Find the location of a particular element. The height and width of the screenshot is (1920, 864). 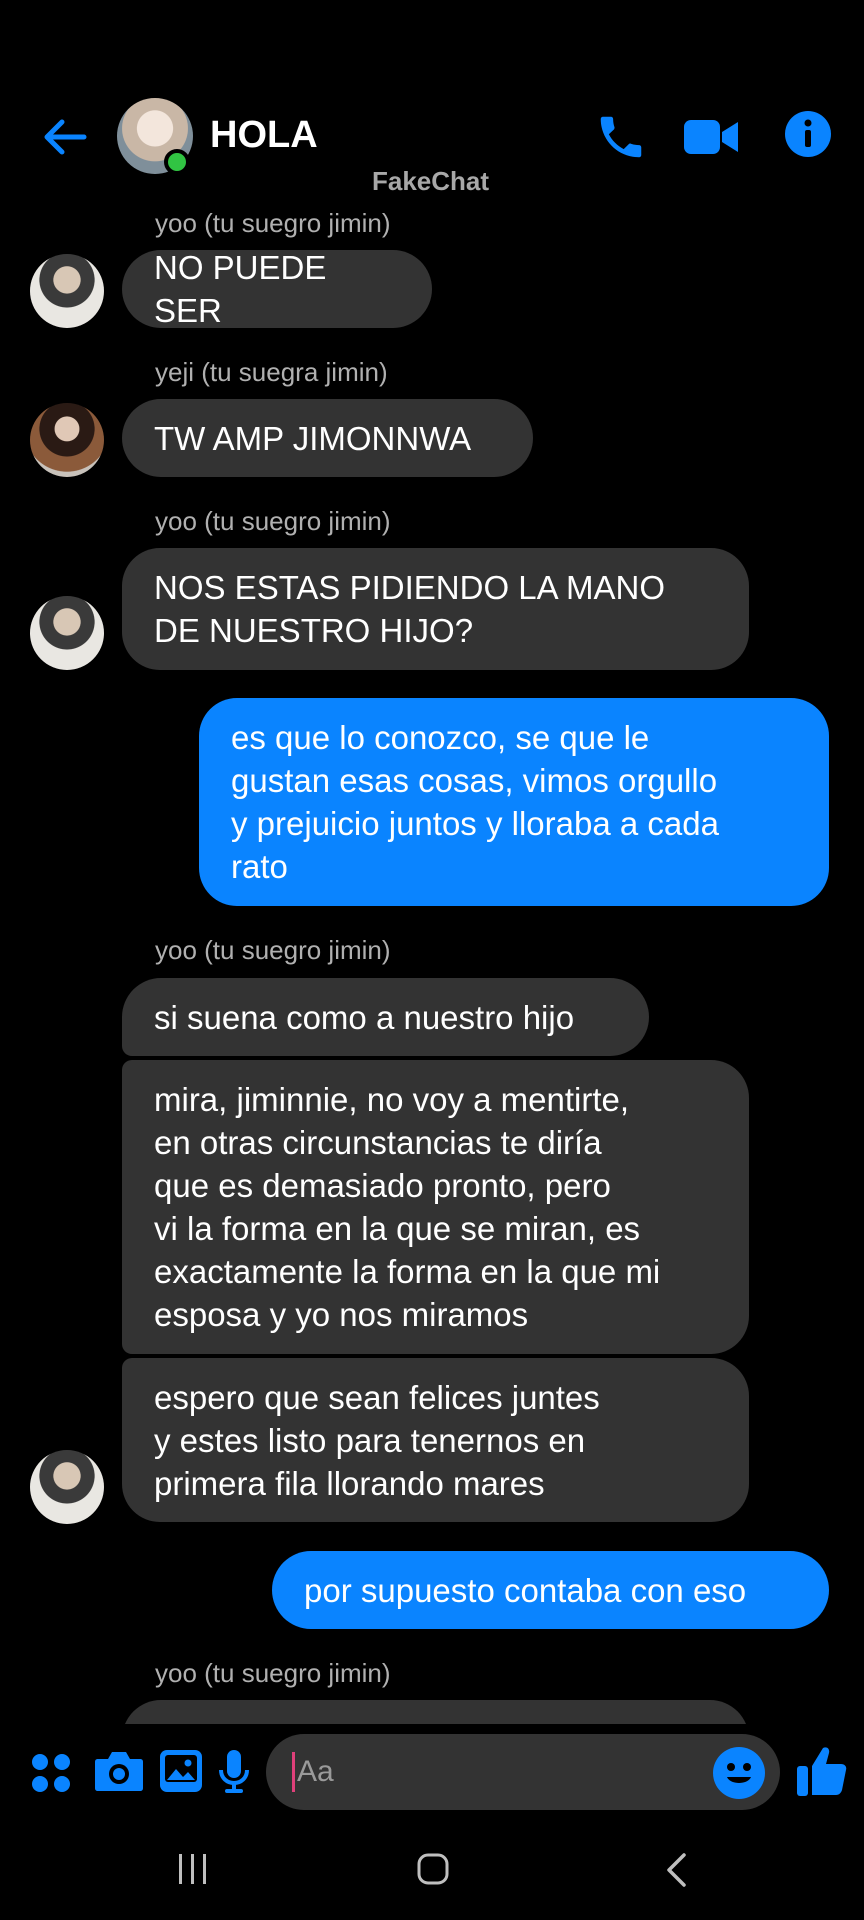

incoming-message-bubble: si suena como a nuestro hijo is located at coordinates (385, 1017).